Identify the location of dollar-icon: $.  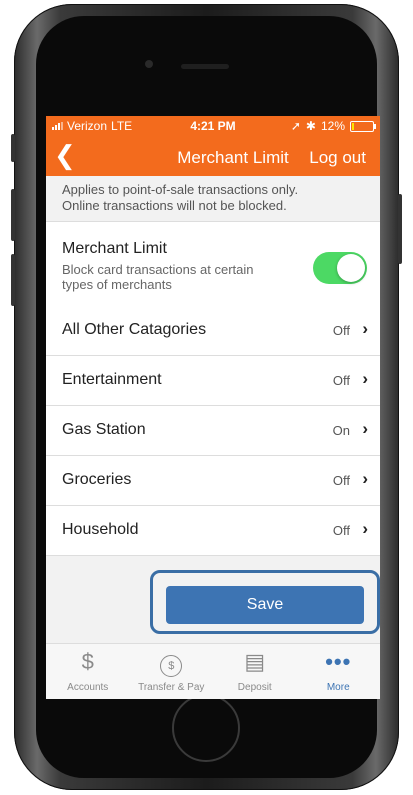
(87, 661).